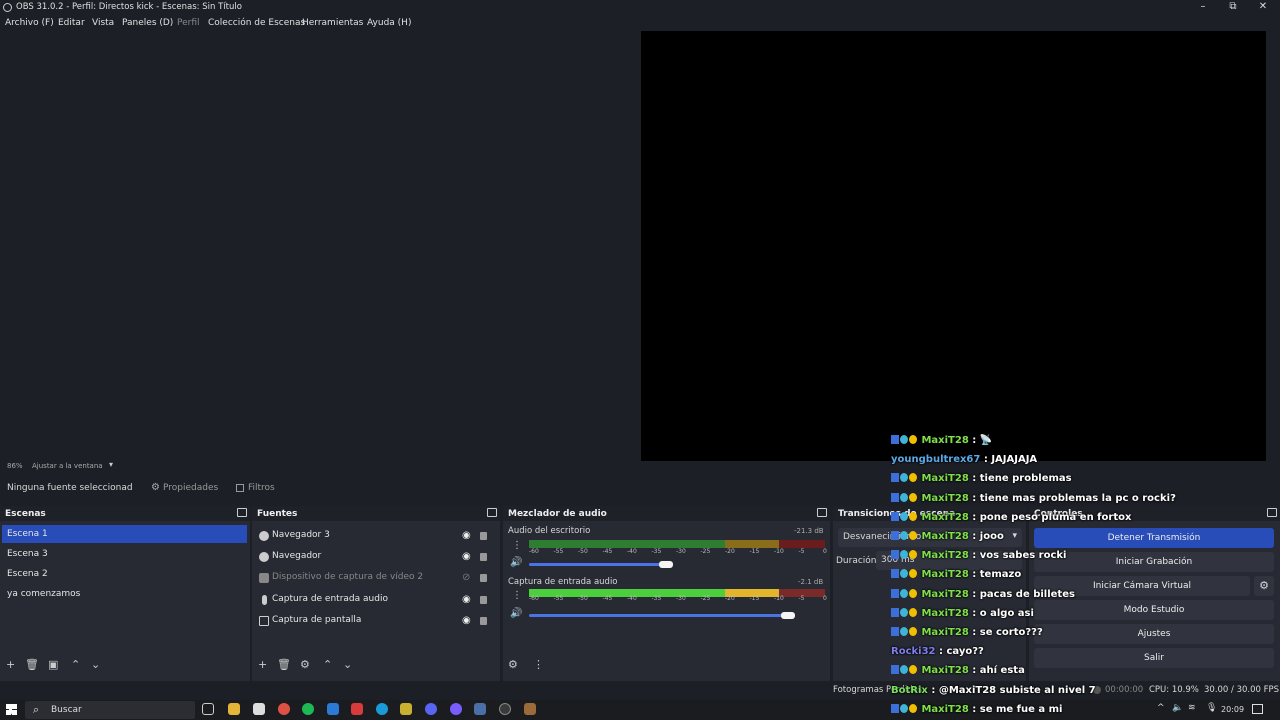 The width and height of the screenshot is (1280, 720). I want to click on tick-label: 0, so click(825, 598).